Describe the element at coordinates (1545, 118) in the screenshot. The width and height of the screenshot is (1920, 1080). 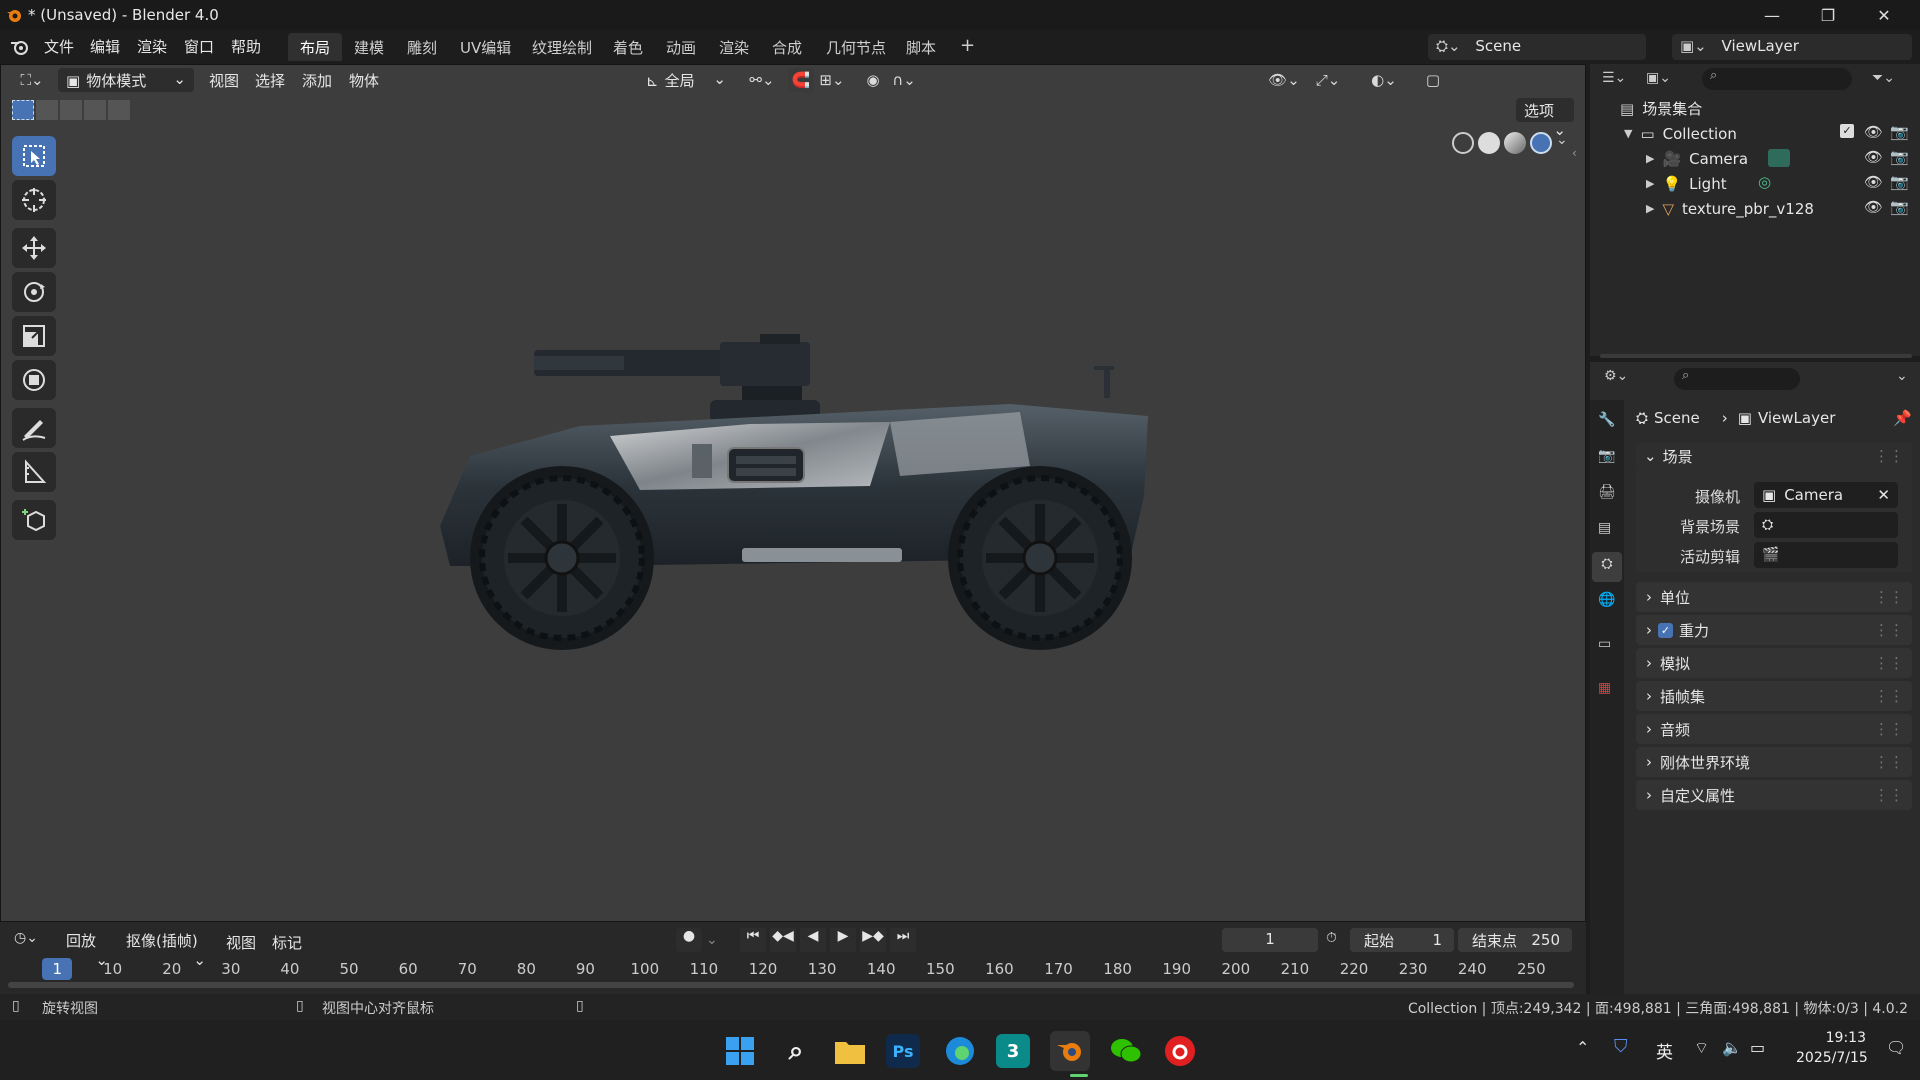
I see `options-dropdown: 选项 ⌄` at that location.